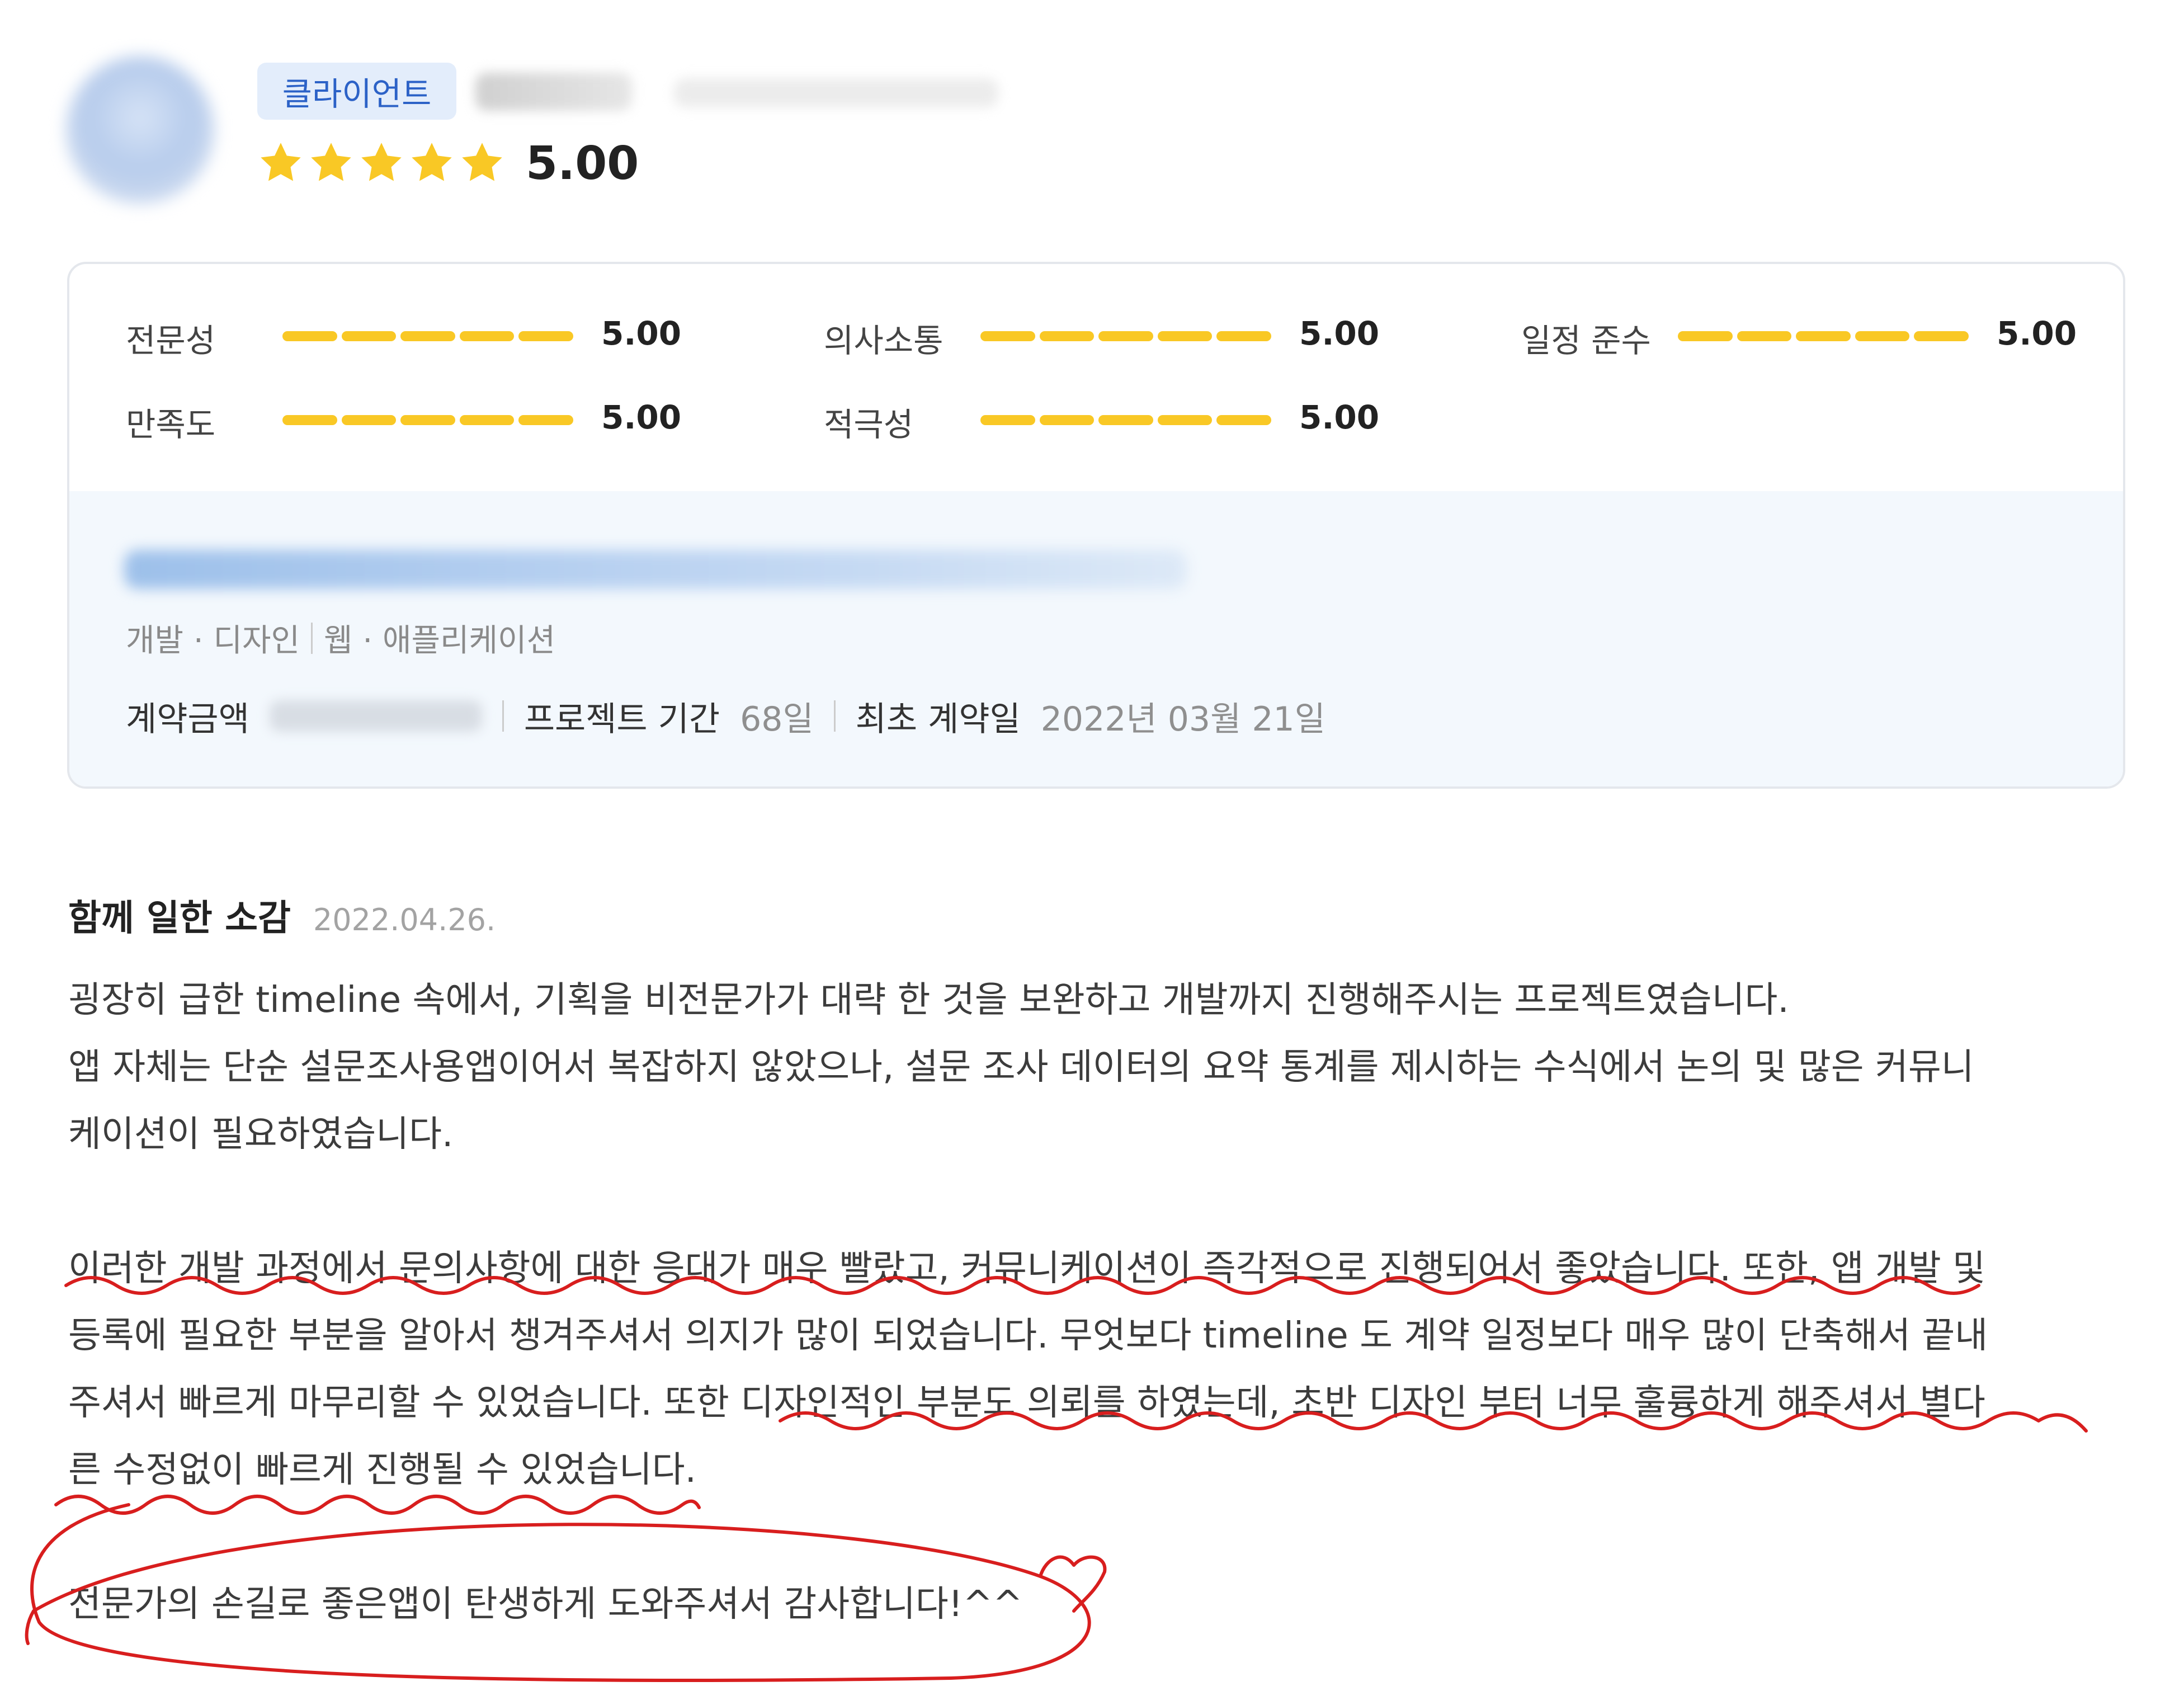 The image size is (2184, 1691). What do you see at coordinates (582, 163) in the screenshot?
I see `overall-rating: 5.00` at bounding box center [582, 163].